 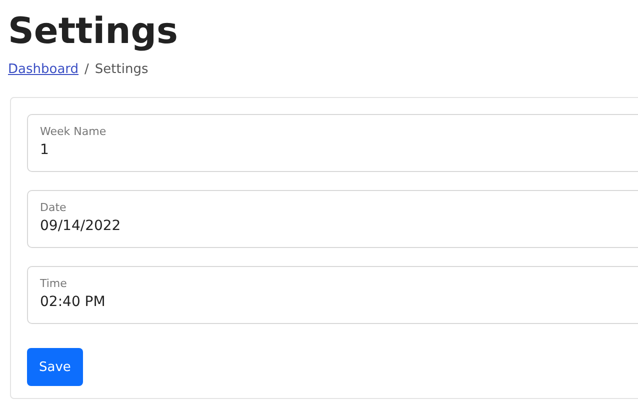 I want to click on input-field: Time 02:40 PM, so click(x=332, y=295).